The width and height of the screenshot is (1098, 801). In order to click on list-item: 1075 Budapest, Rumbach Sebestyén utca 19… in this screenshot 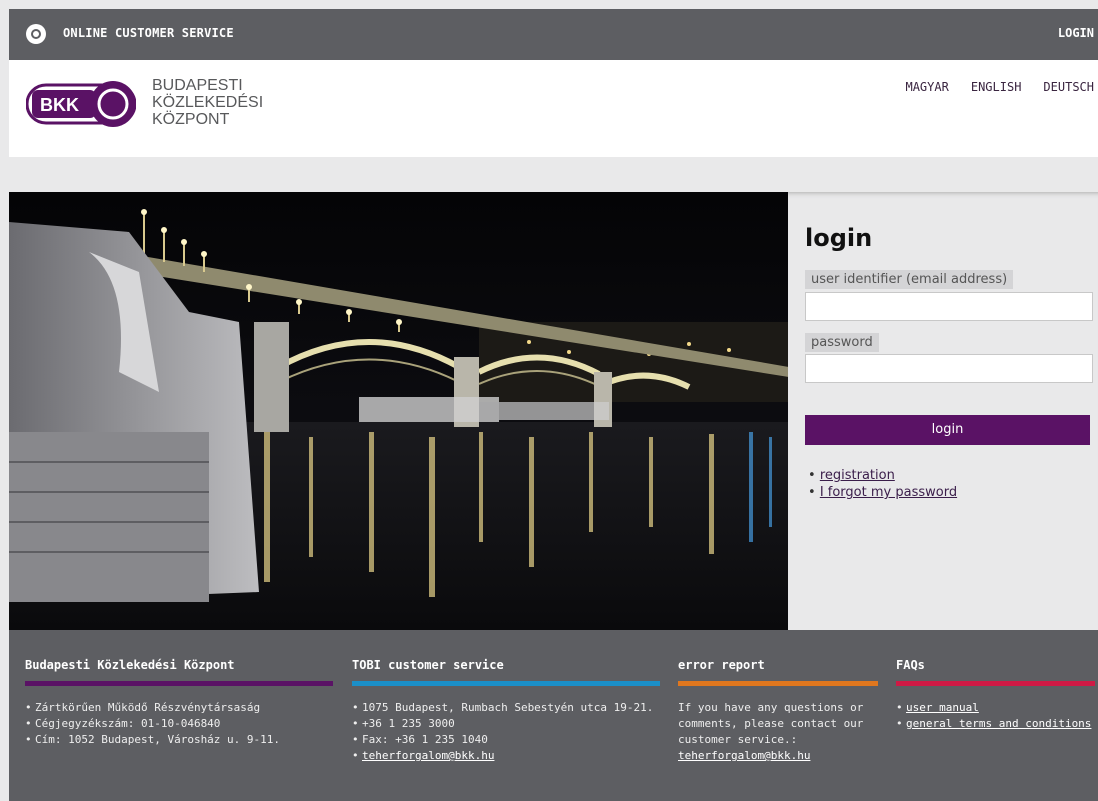, I will do `click(506, 708)`.